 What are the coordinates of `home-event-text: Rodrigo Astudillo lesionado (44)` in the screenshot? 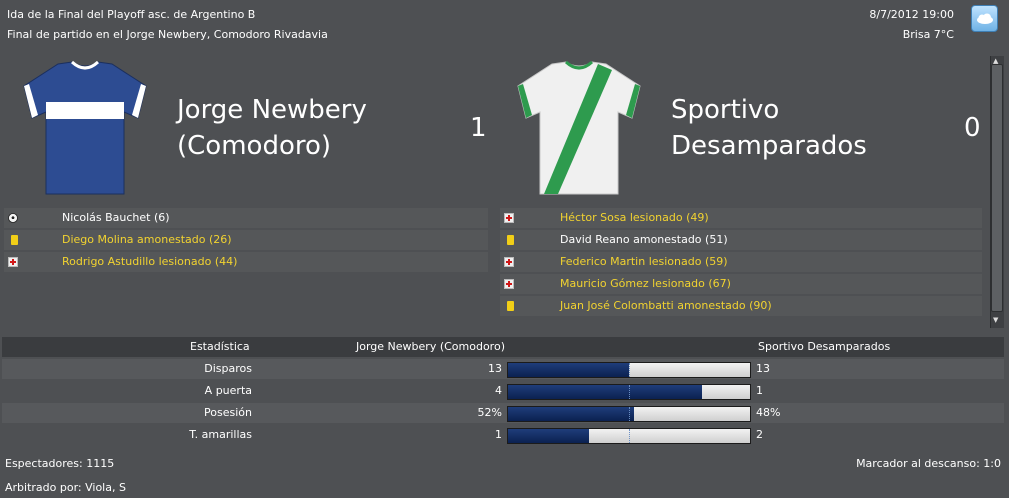 It's located at (150, 261).